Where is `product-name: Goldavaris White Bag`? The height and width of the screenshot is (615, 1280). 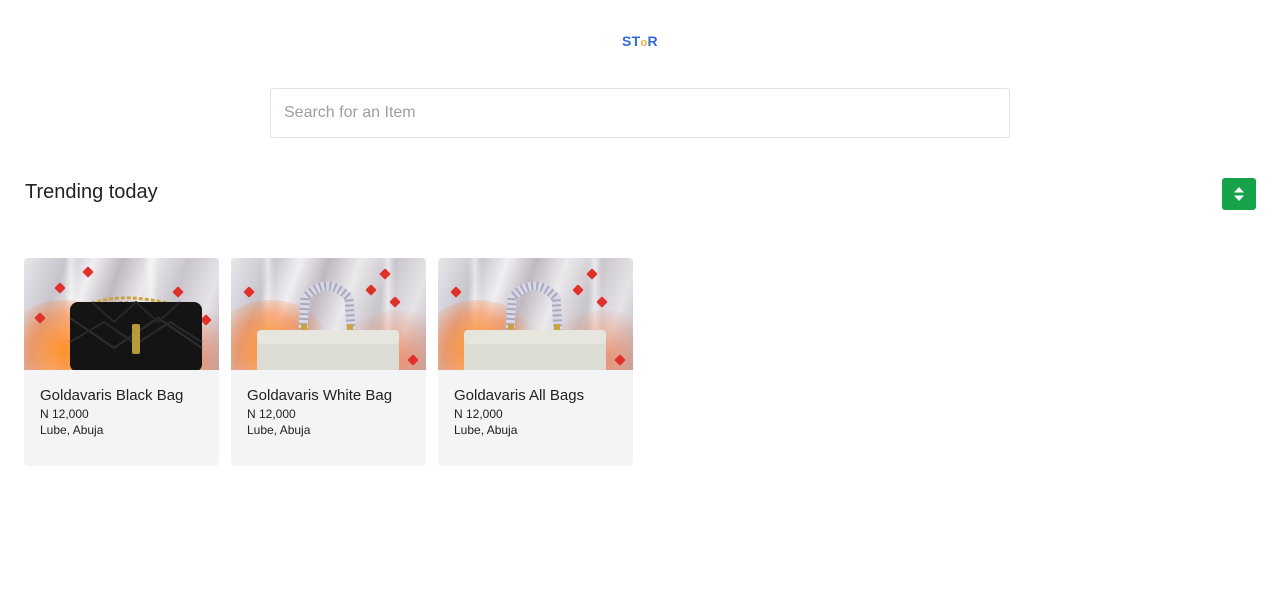 product-name: Goldavaris White Bag is located at coordinates (320, 395).